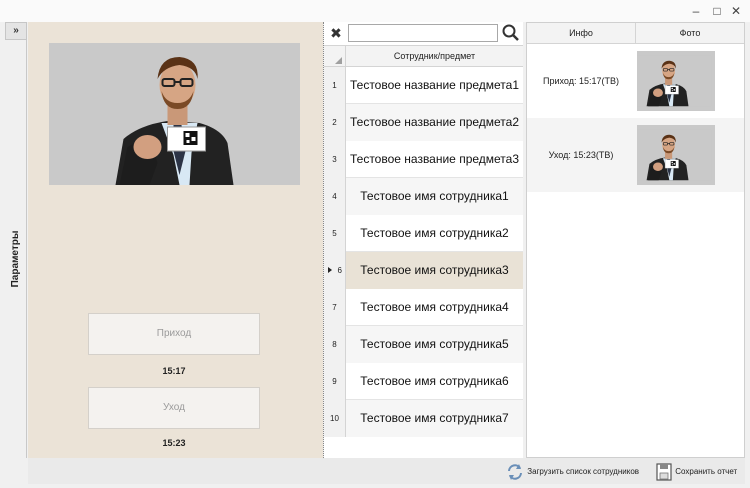  Describe the element at coordinates (335, 270) in the screenshot. I see `row-header: 6` at that location.